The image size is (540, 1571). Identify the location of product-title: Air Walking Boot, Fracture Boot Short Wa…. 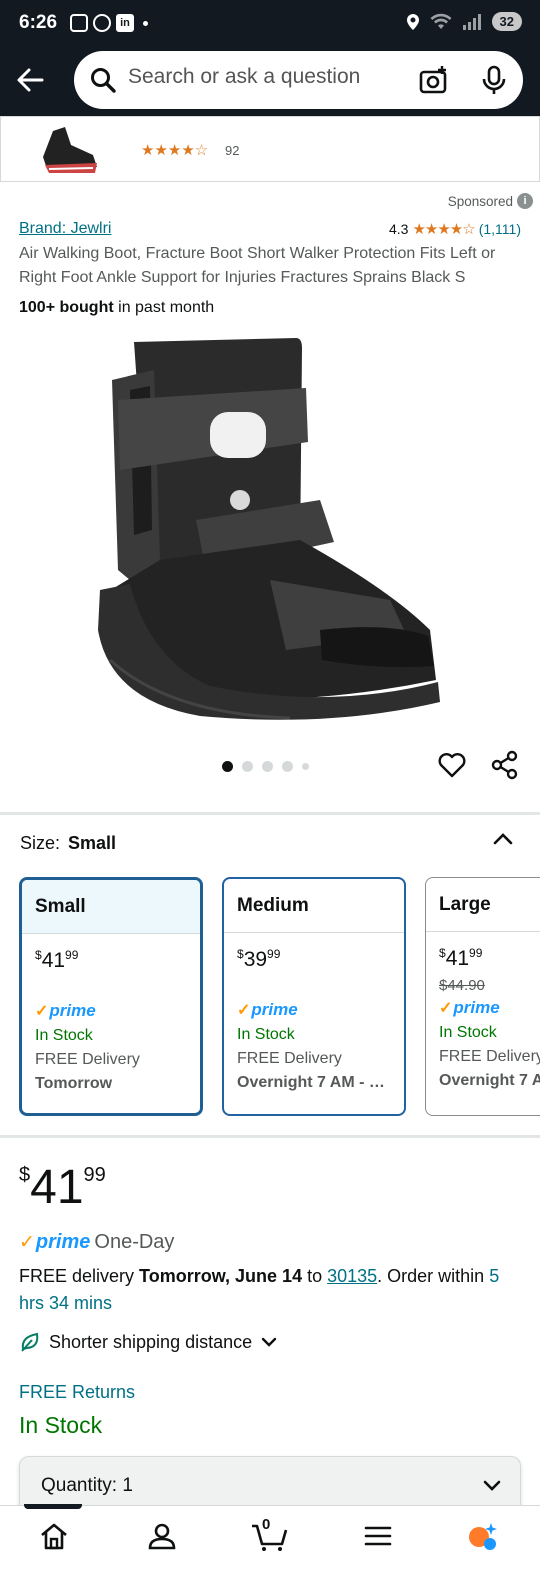
(257, 265).